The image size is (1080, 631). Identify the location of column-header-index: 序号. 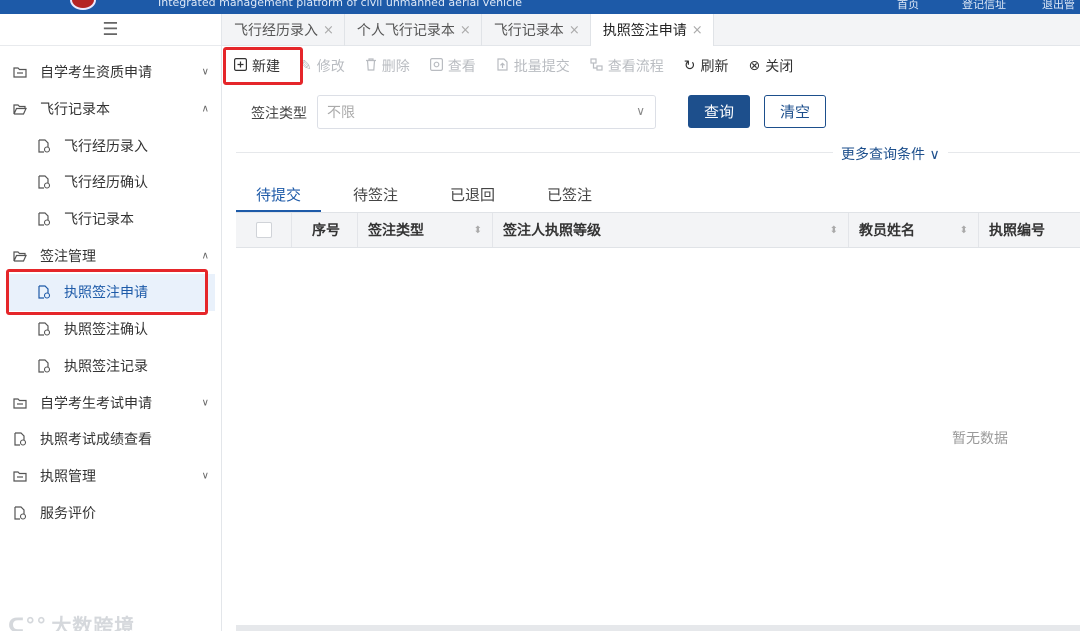
(325, 230).